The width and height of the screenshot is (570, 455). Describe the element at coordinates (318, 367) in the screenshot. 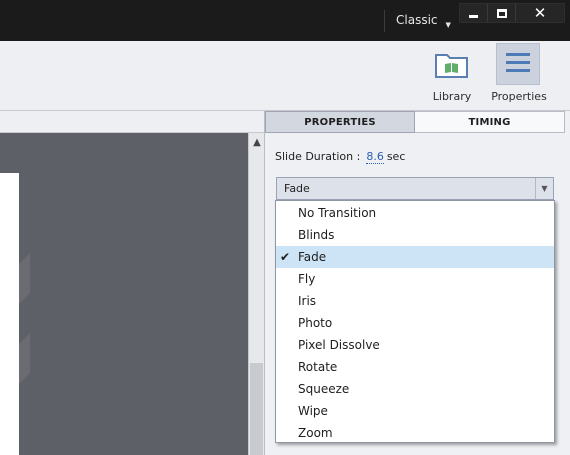

I see `option-label: Rotate` at that location.